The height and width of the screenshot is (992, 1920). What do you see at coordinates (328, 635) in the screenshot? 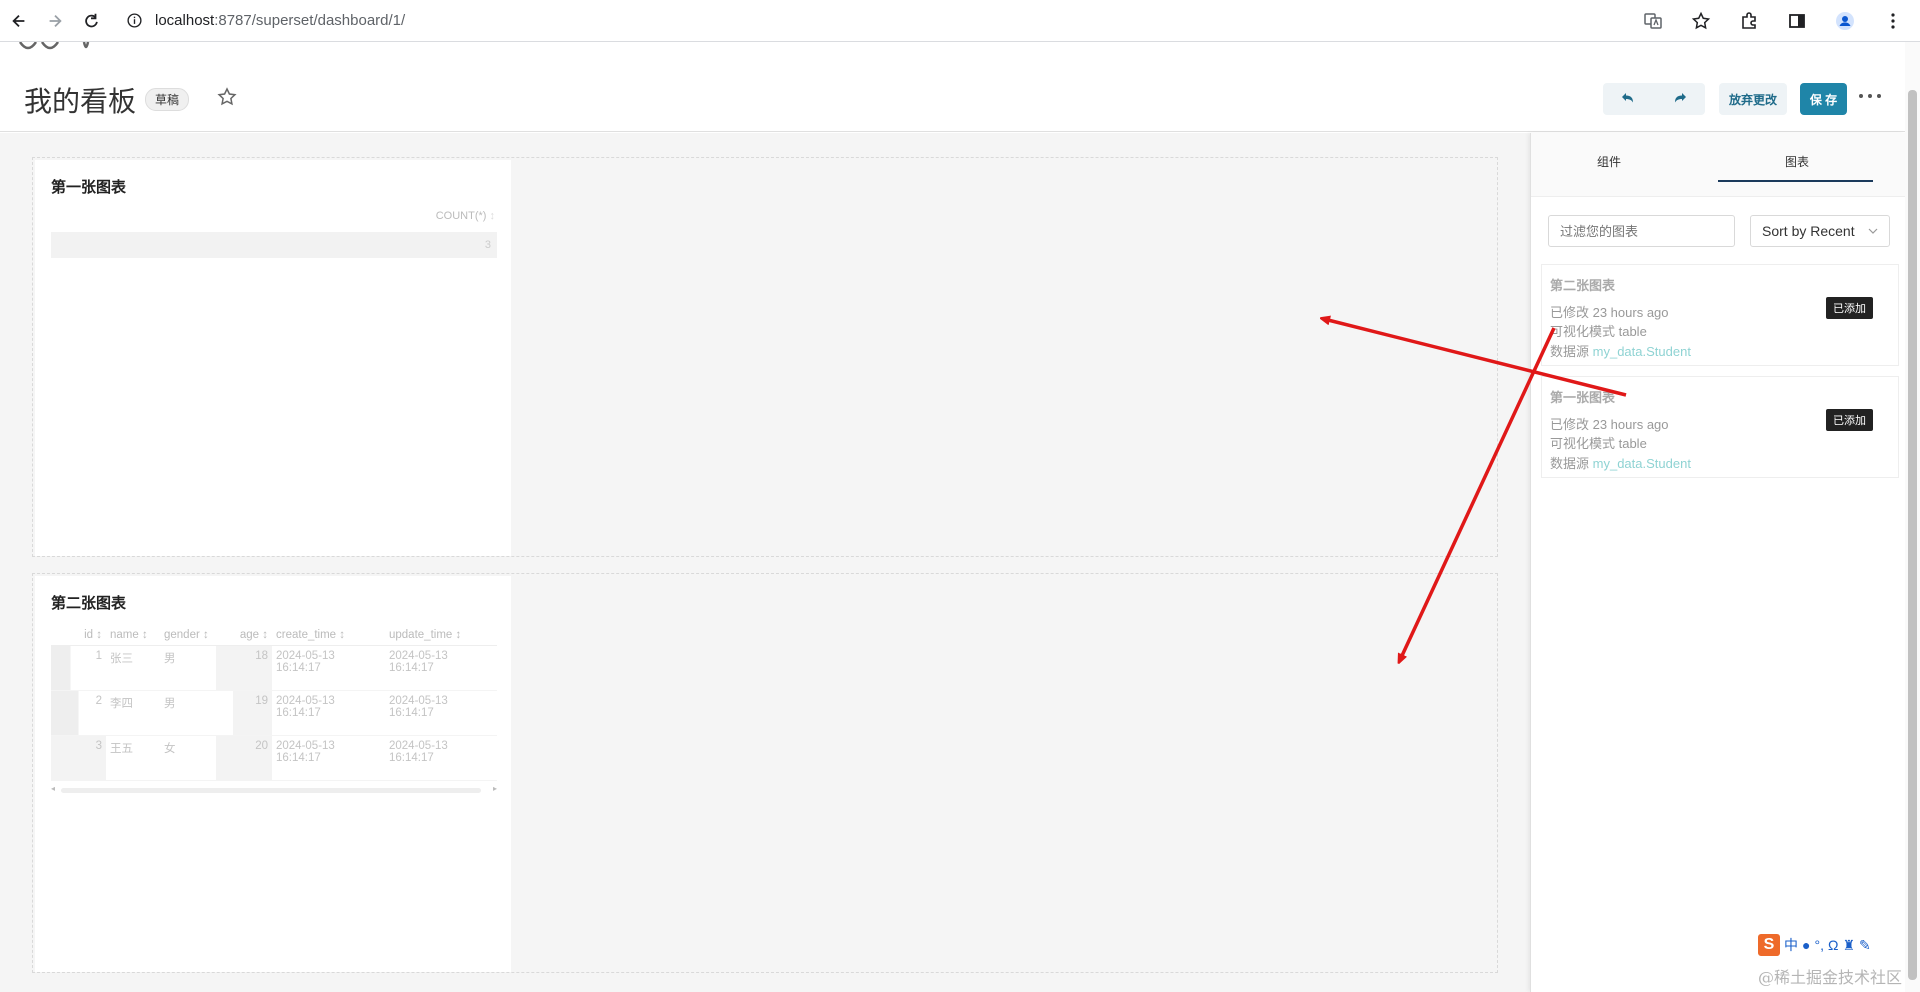
I see `column-header-create-time: create_time ↕` at bounding box center [328, 635].